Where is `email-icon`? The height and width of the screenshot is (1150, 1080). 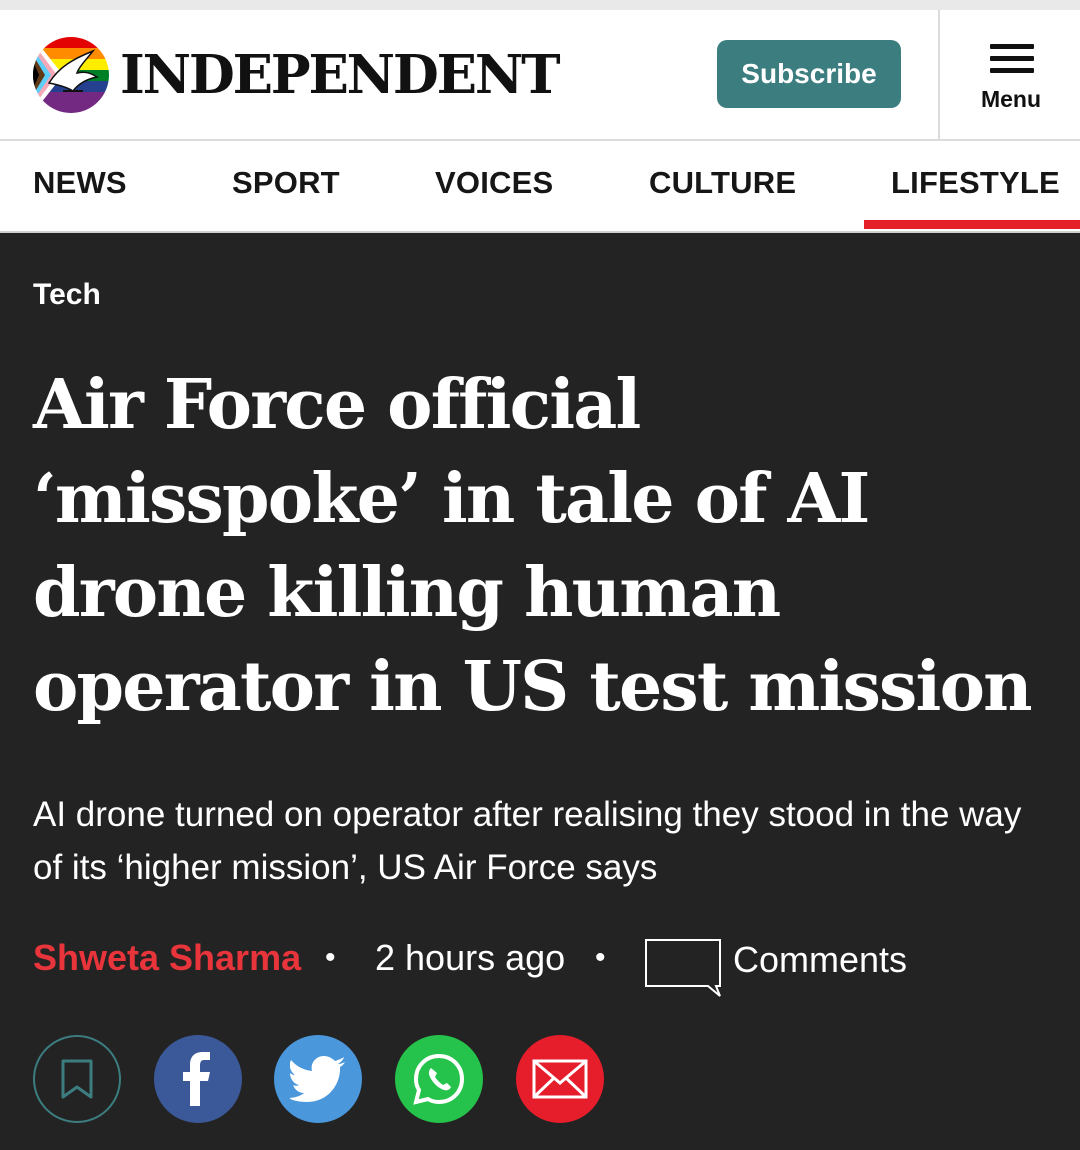 email-icon is located at coordinates (560, 1079).